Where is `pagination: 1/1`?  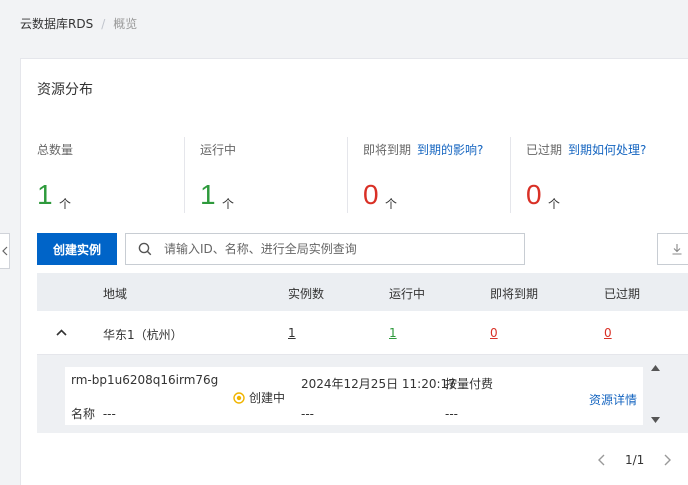
pagination: 1/1 is located at coordinates (634, 460).